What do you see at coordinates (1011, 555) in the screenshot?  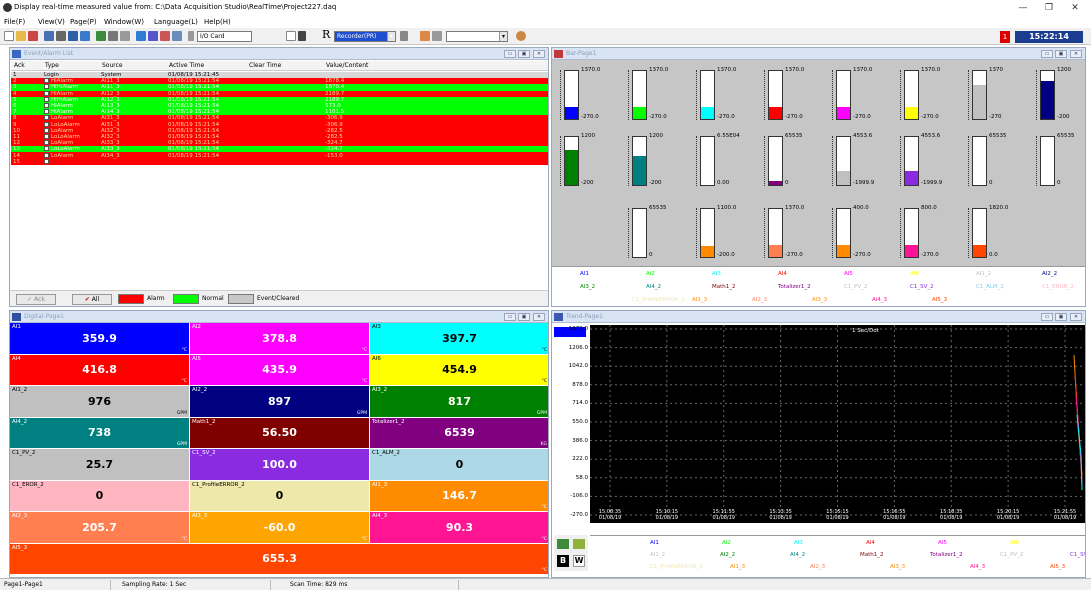 I see `legend-item: C1_PV_2` at bounding box center [1011, 555].